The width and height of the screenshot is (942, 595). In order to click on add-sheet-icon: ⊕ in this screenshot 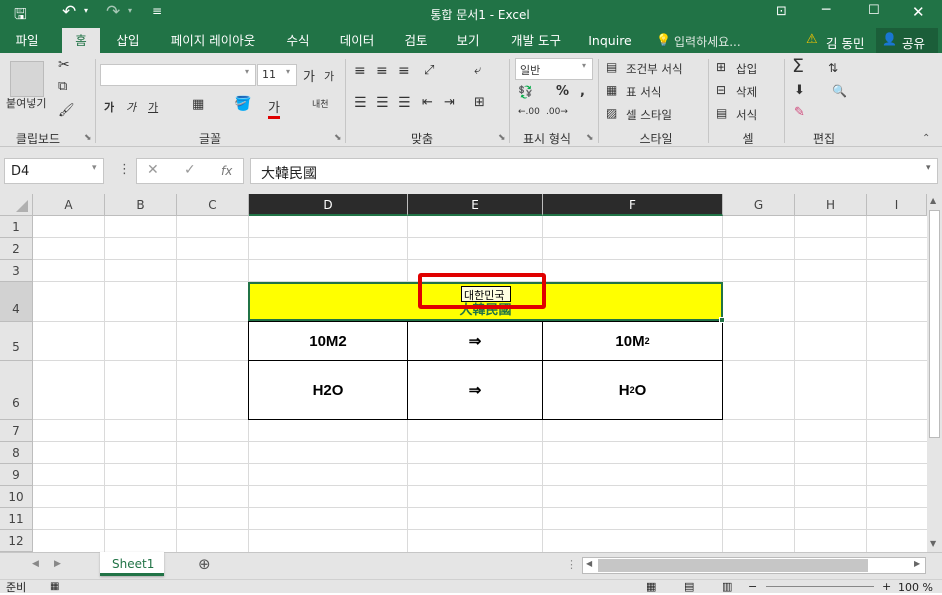, I will do `click(204, 564)`.